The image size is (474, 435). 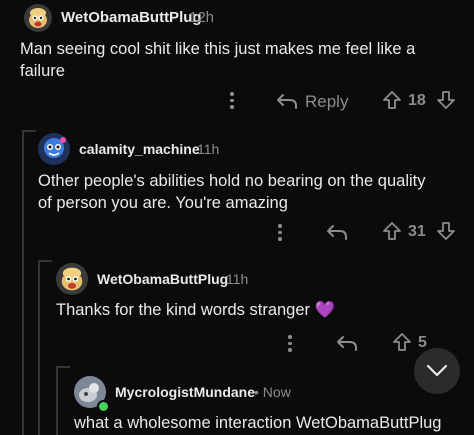 What do you see at coordinates (183, 310) in the screenshot?
I see `comment-text: Thanks for the kind words stranger` at bounding box center [183, 310].